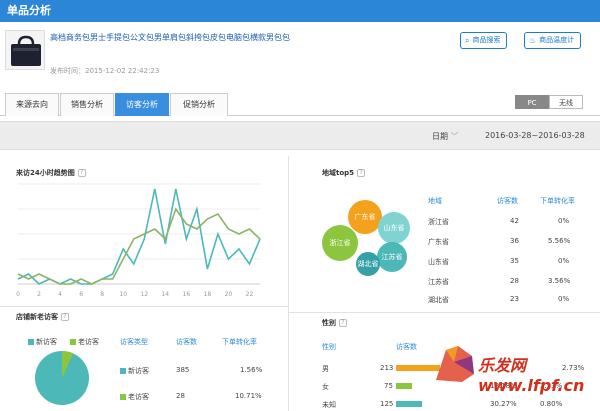 The width and height of the screenshot is (600, 411). Describe the element at coordinates (87, 104) in the screenshot. I see `tab-sales: 销售分析` at that location.